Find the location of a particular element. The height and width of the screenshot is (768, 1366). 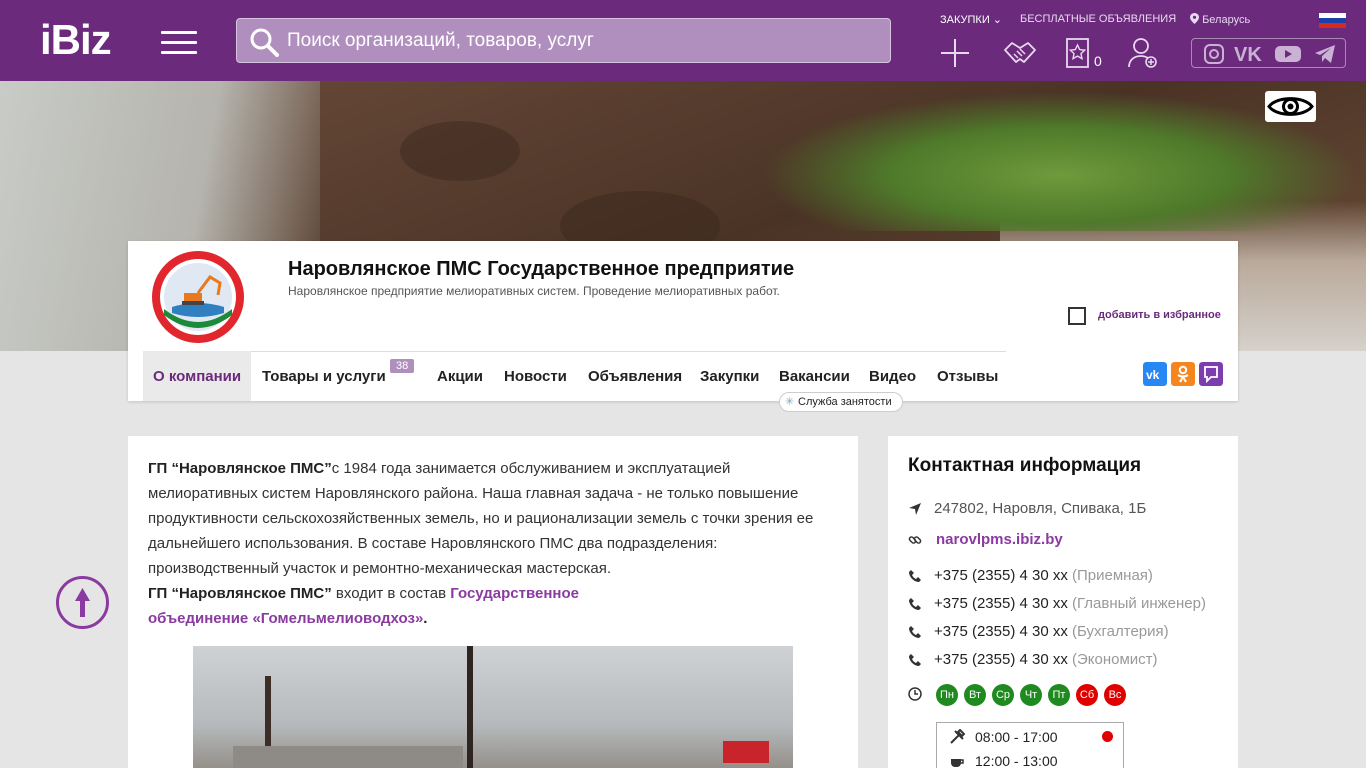

tools-icon is located at coordinates (957, 736).